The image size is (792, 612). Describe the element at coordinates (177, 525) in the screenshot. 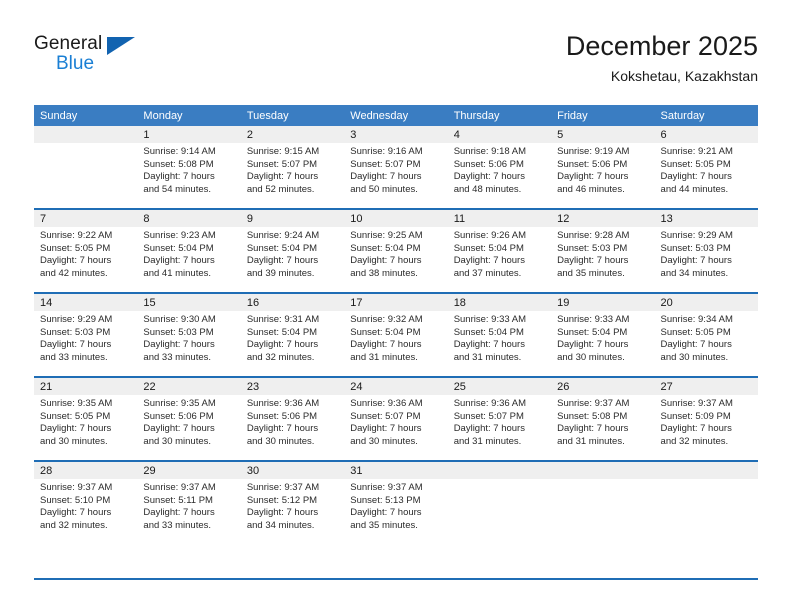

I see `day-daylight-line2-text: and 33 minutes.` at that location.